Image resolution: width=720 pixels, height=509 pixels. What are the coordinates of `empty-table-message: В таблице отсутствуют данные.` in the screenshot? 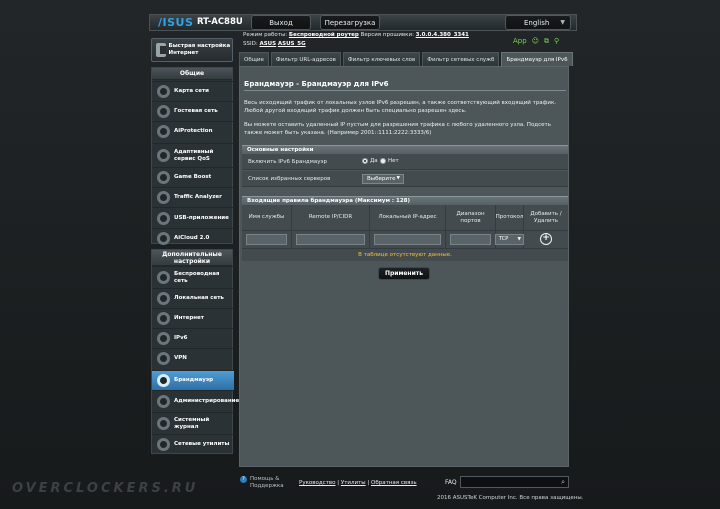 It's located at (405, 254).